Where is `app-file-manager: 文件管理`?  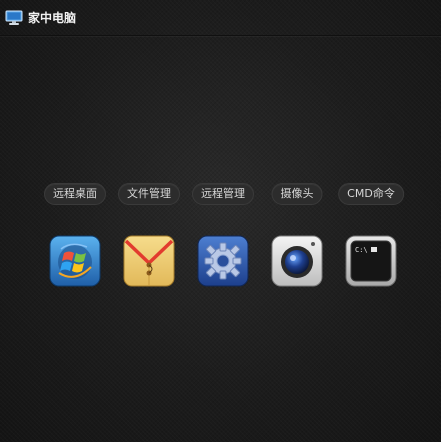 app-file-manager: 文件管理 is located at coordinates (149, 237).